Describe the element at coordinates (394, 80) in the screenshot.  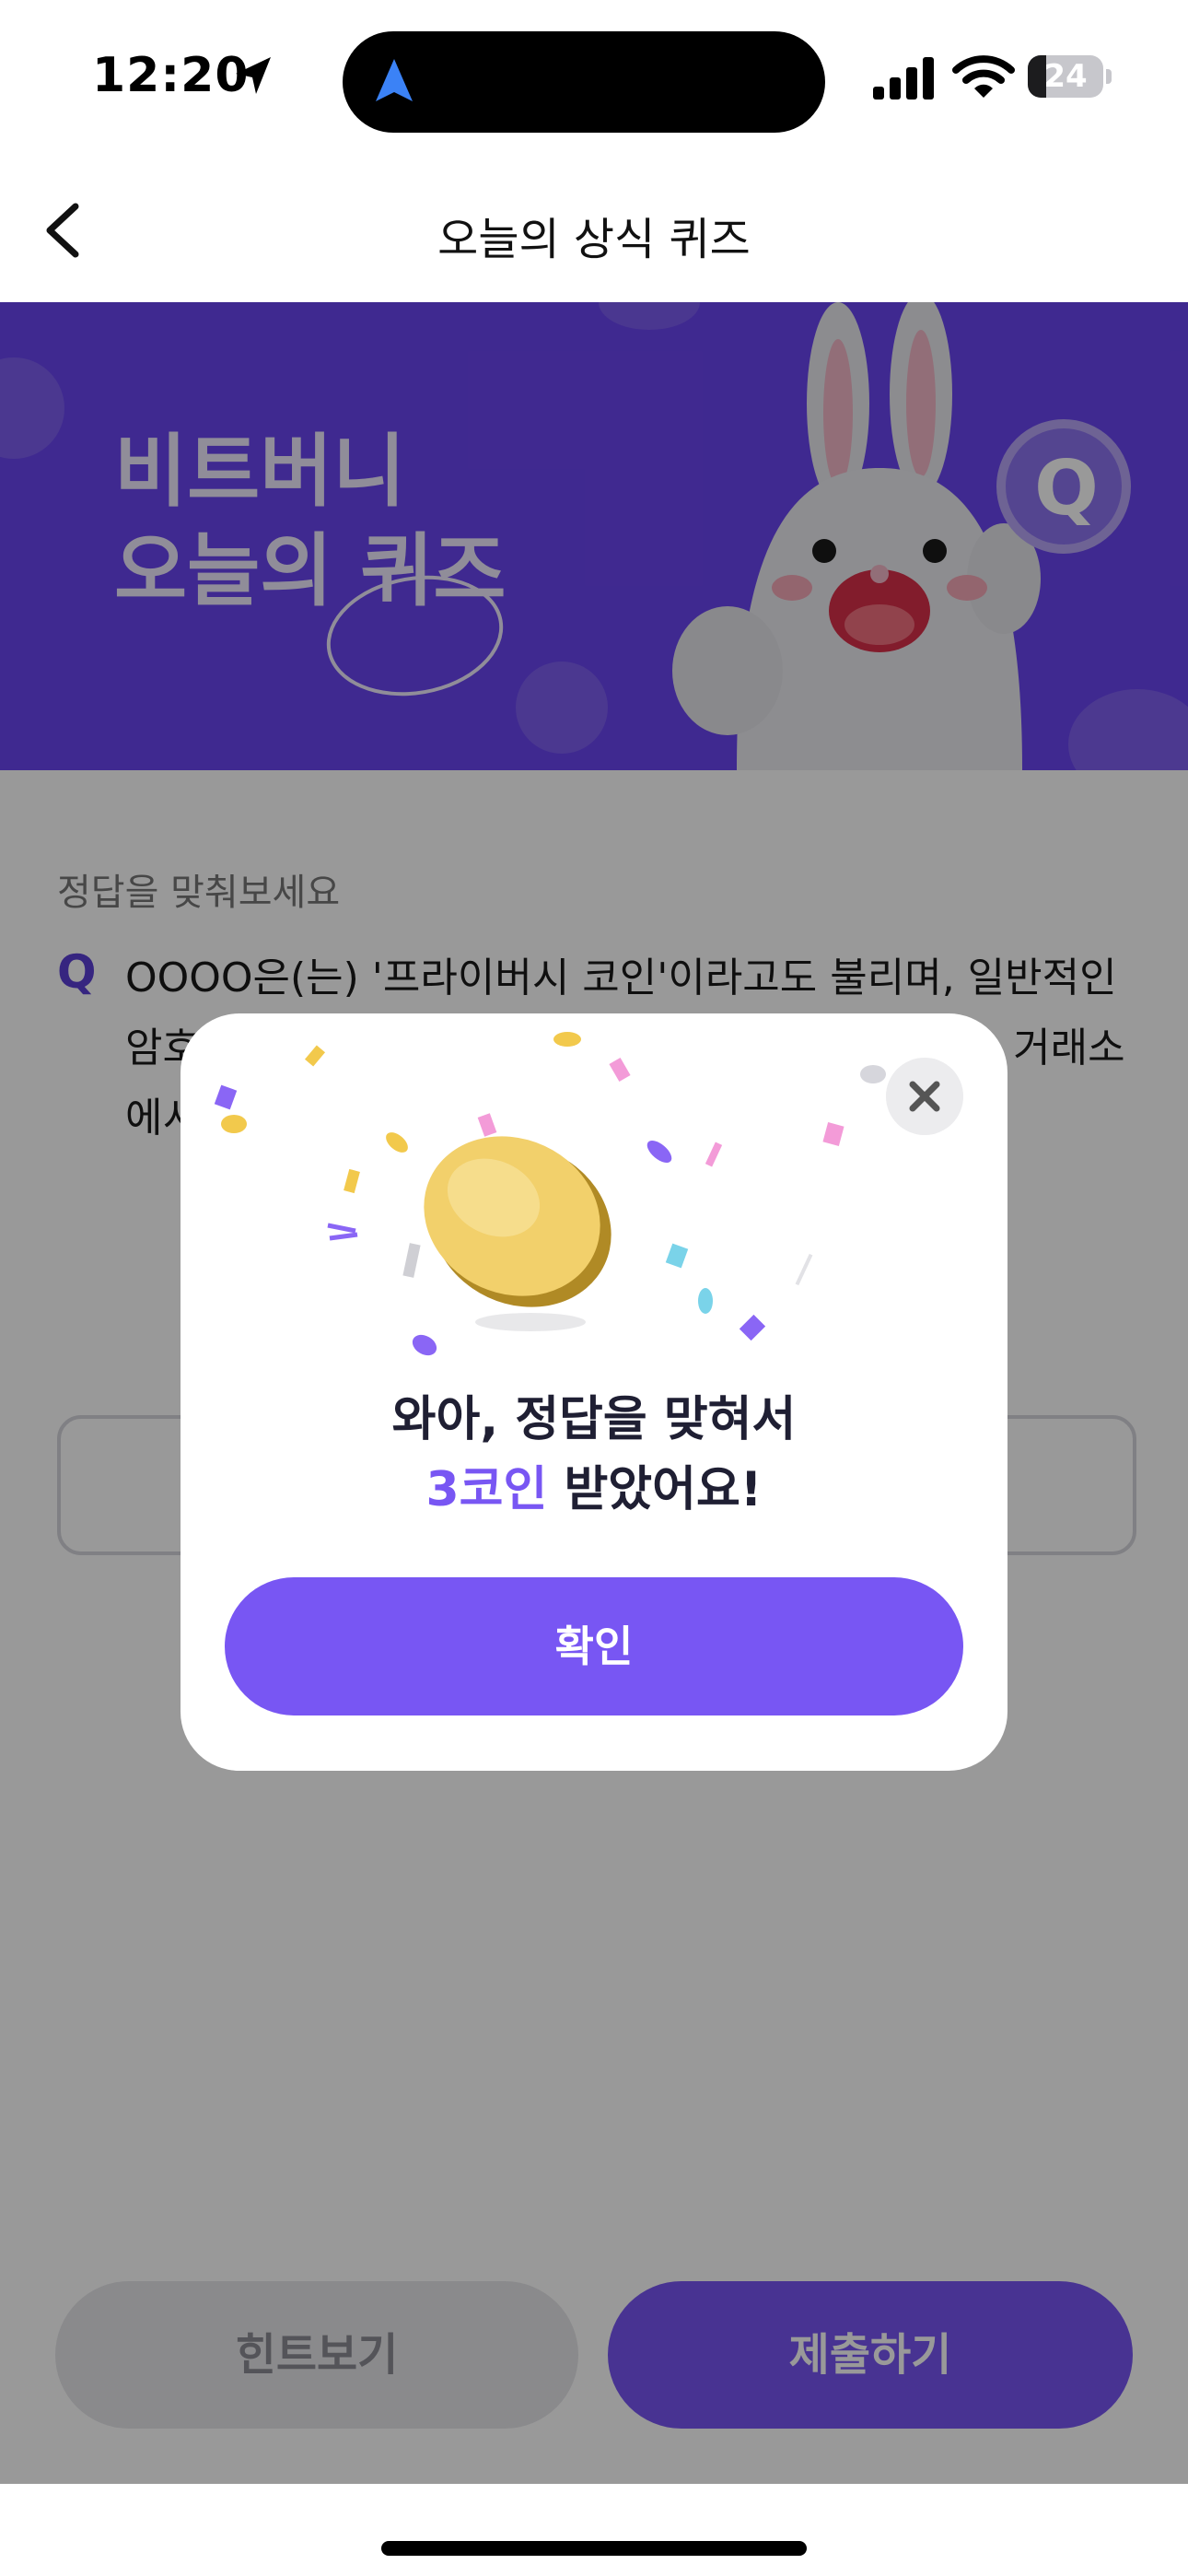
I see `navigation-arrow-icon` at that location.